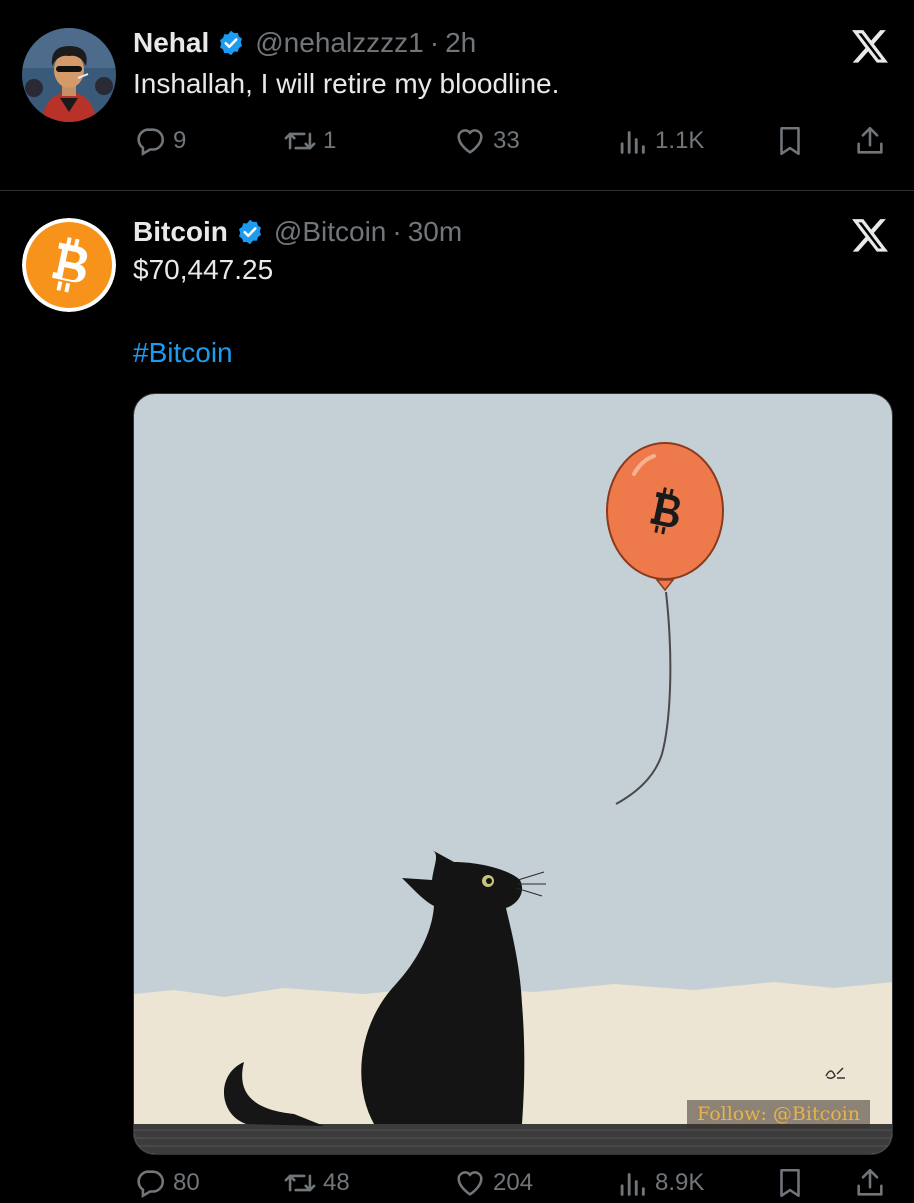  Describe the element at coordinates (680, 1182) in the screenshot. I see `views-count: 8.9K` at that location.